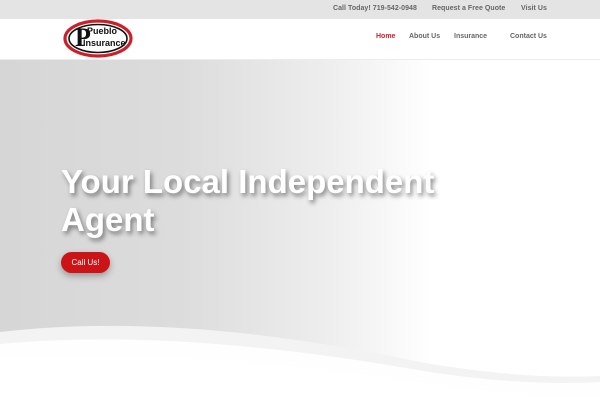  Describe the element at coordinates (85, 262) in the screenshot. I see `call-us-button: Call Us!` at that location.